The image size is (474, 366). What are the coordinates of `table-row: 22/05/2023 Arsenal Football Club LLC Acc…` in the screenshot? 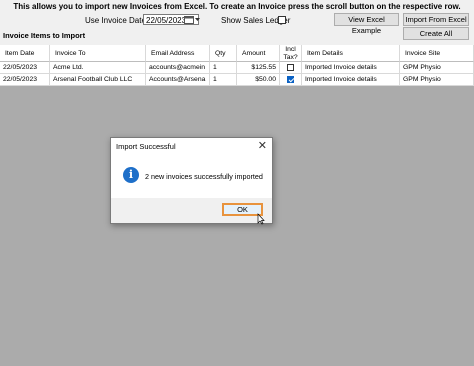 It's located at (237, 80).